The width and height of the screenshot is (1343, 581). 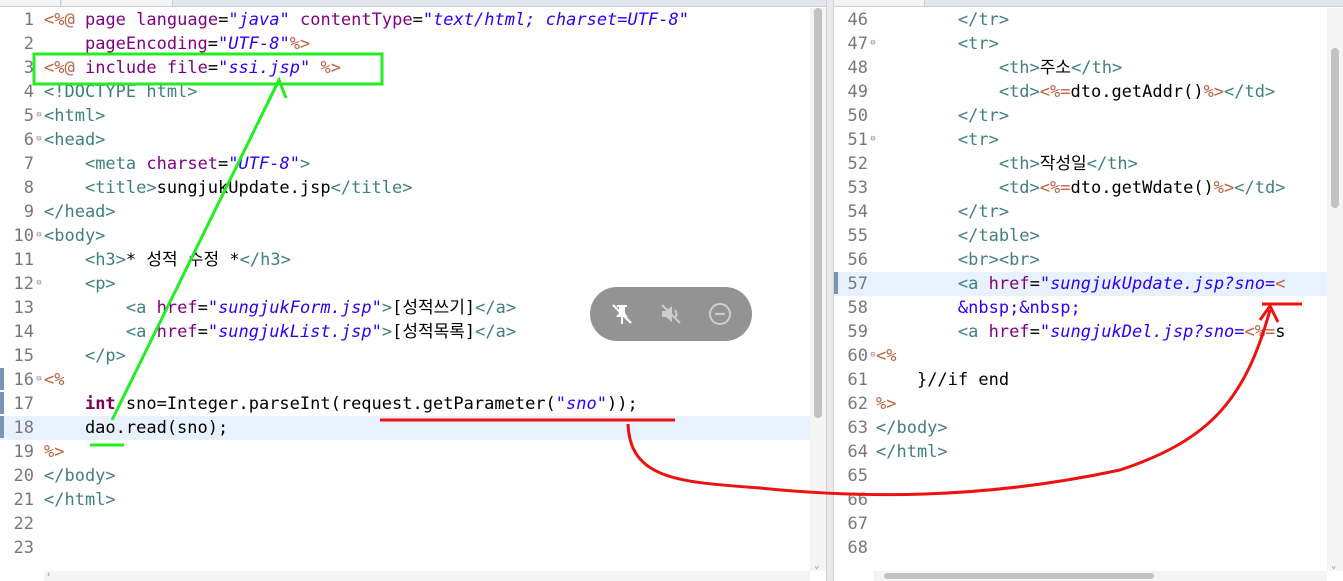 I want to click on code-line: 49 <td><%=dto.getAddr()%></td>, so click(x=1088, y=92).